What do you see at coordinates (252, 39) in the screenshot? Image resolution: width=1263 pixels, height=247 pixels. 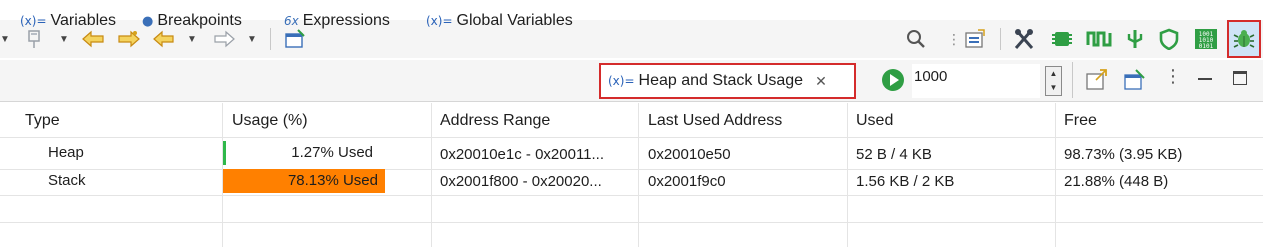 I see `next-dropdown-icon: ▼` at bounding box center [252, 39].